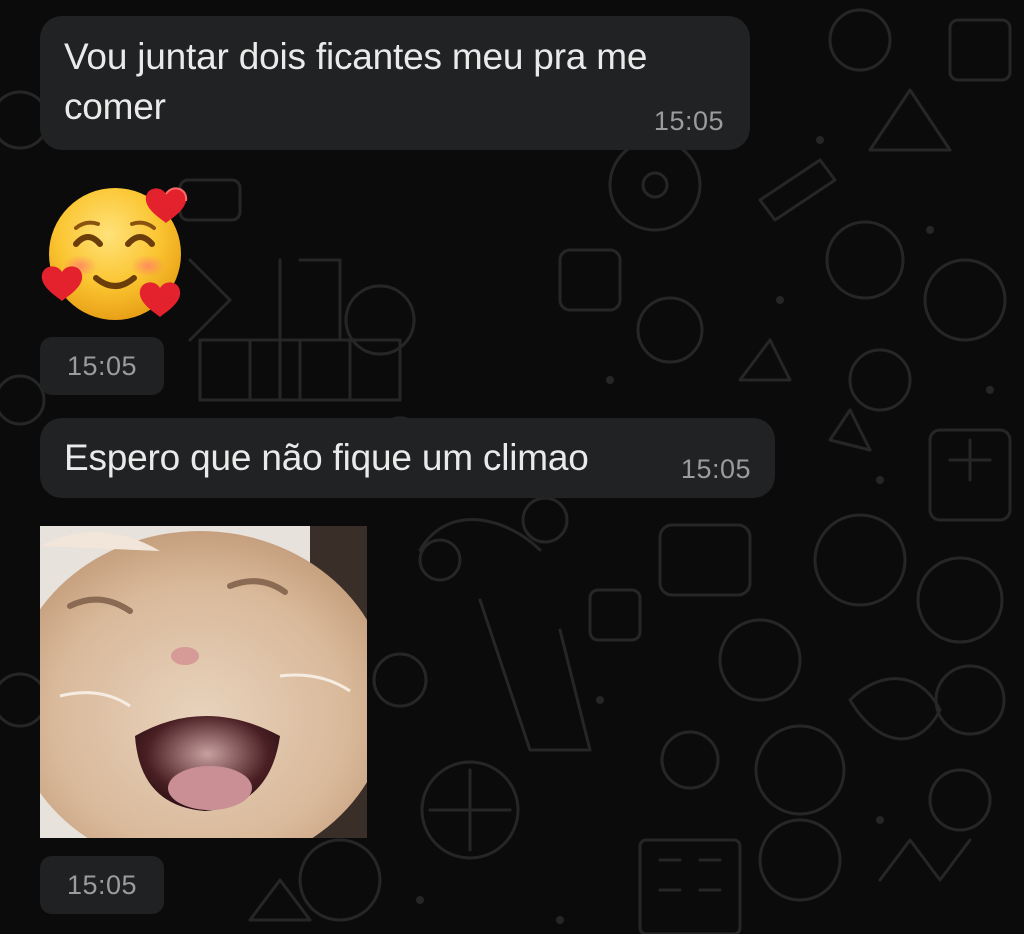 This screenshot has width=1024, height=934. I want to click on message-text: Espero que não fique um climao, so click(326, 457).